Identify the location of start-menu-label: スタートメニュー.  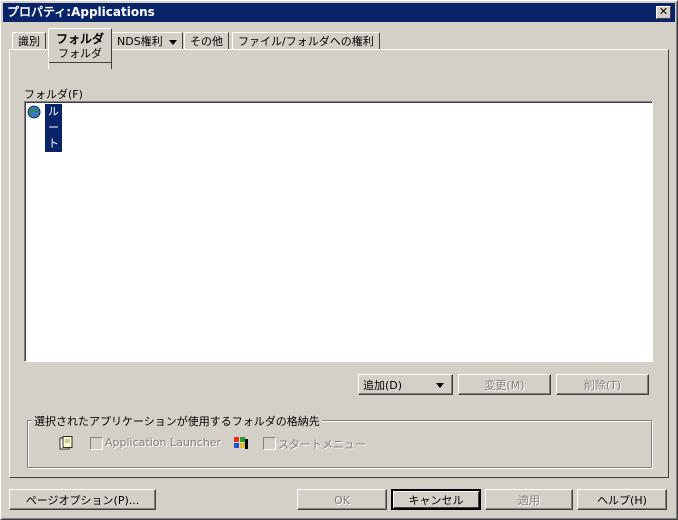
(322, 444).